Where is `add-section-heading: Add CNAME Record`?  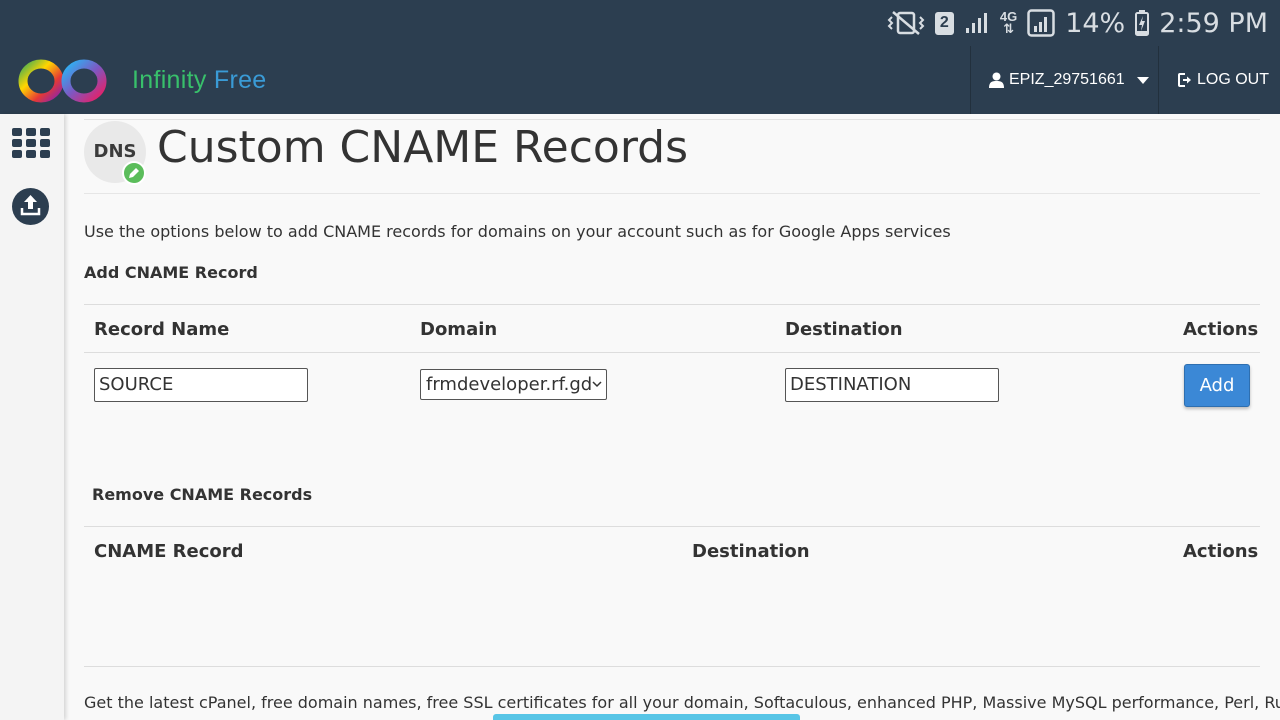 add-section-heading: Add CNAME Record is located at coordinates (171, 272).